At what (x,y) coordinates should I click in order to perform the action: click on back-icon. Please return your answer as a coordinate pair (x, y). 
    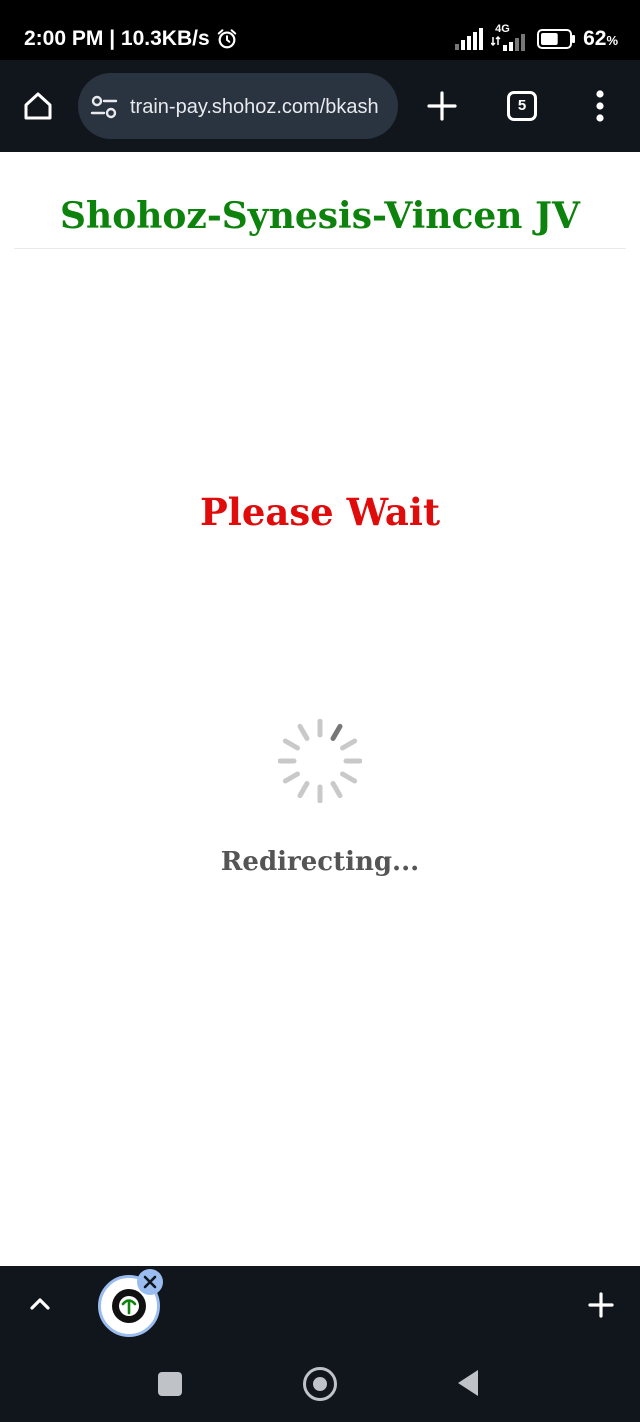
    Looking at the image, I should click on (468, 1383).